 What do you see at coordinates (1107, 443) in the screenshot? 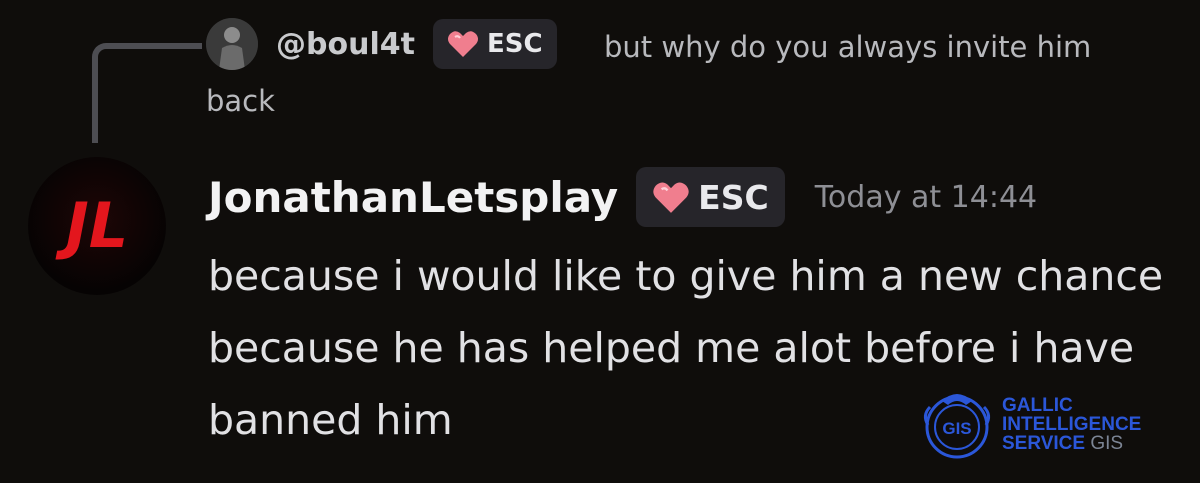
I see `watermark-suffix: GIS` at bounding box center [1107, 443].